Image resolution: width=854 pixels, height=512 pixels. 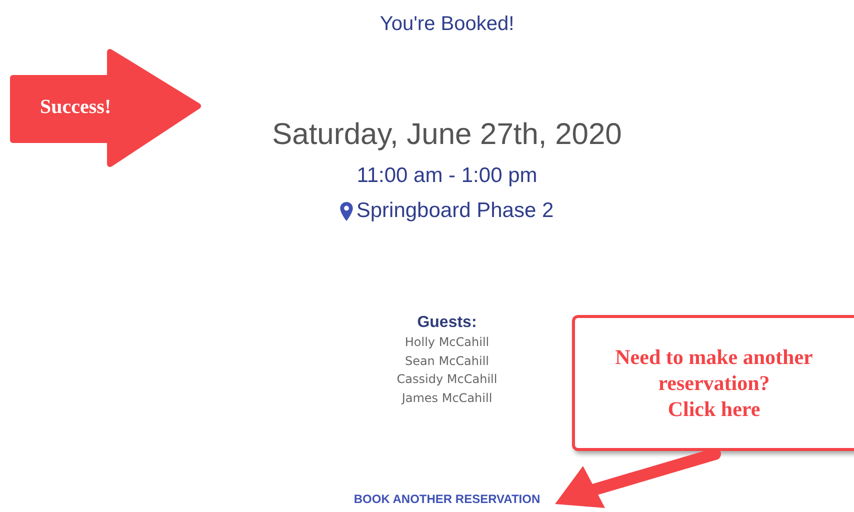 What do you see at coordinates (447, 379) in the screenshot?
I see `guest-name: Cassidy McCahill` at bounding box center [447, 379].